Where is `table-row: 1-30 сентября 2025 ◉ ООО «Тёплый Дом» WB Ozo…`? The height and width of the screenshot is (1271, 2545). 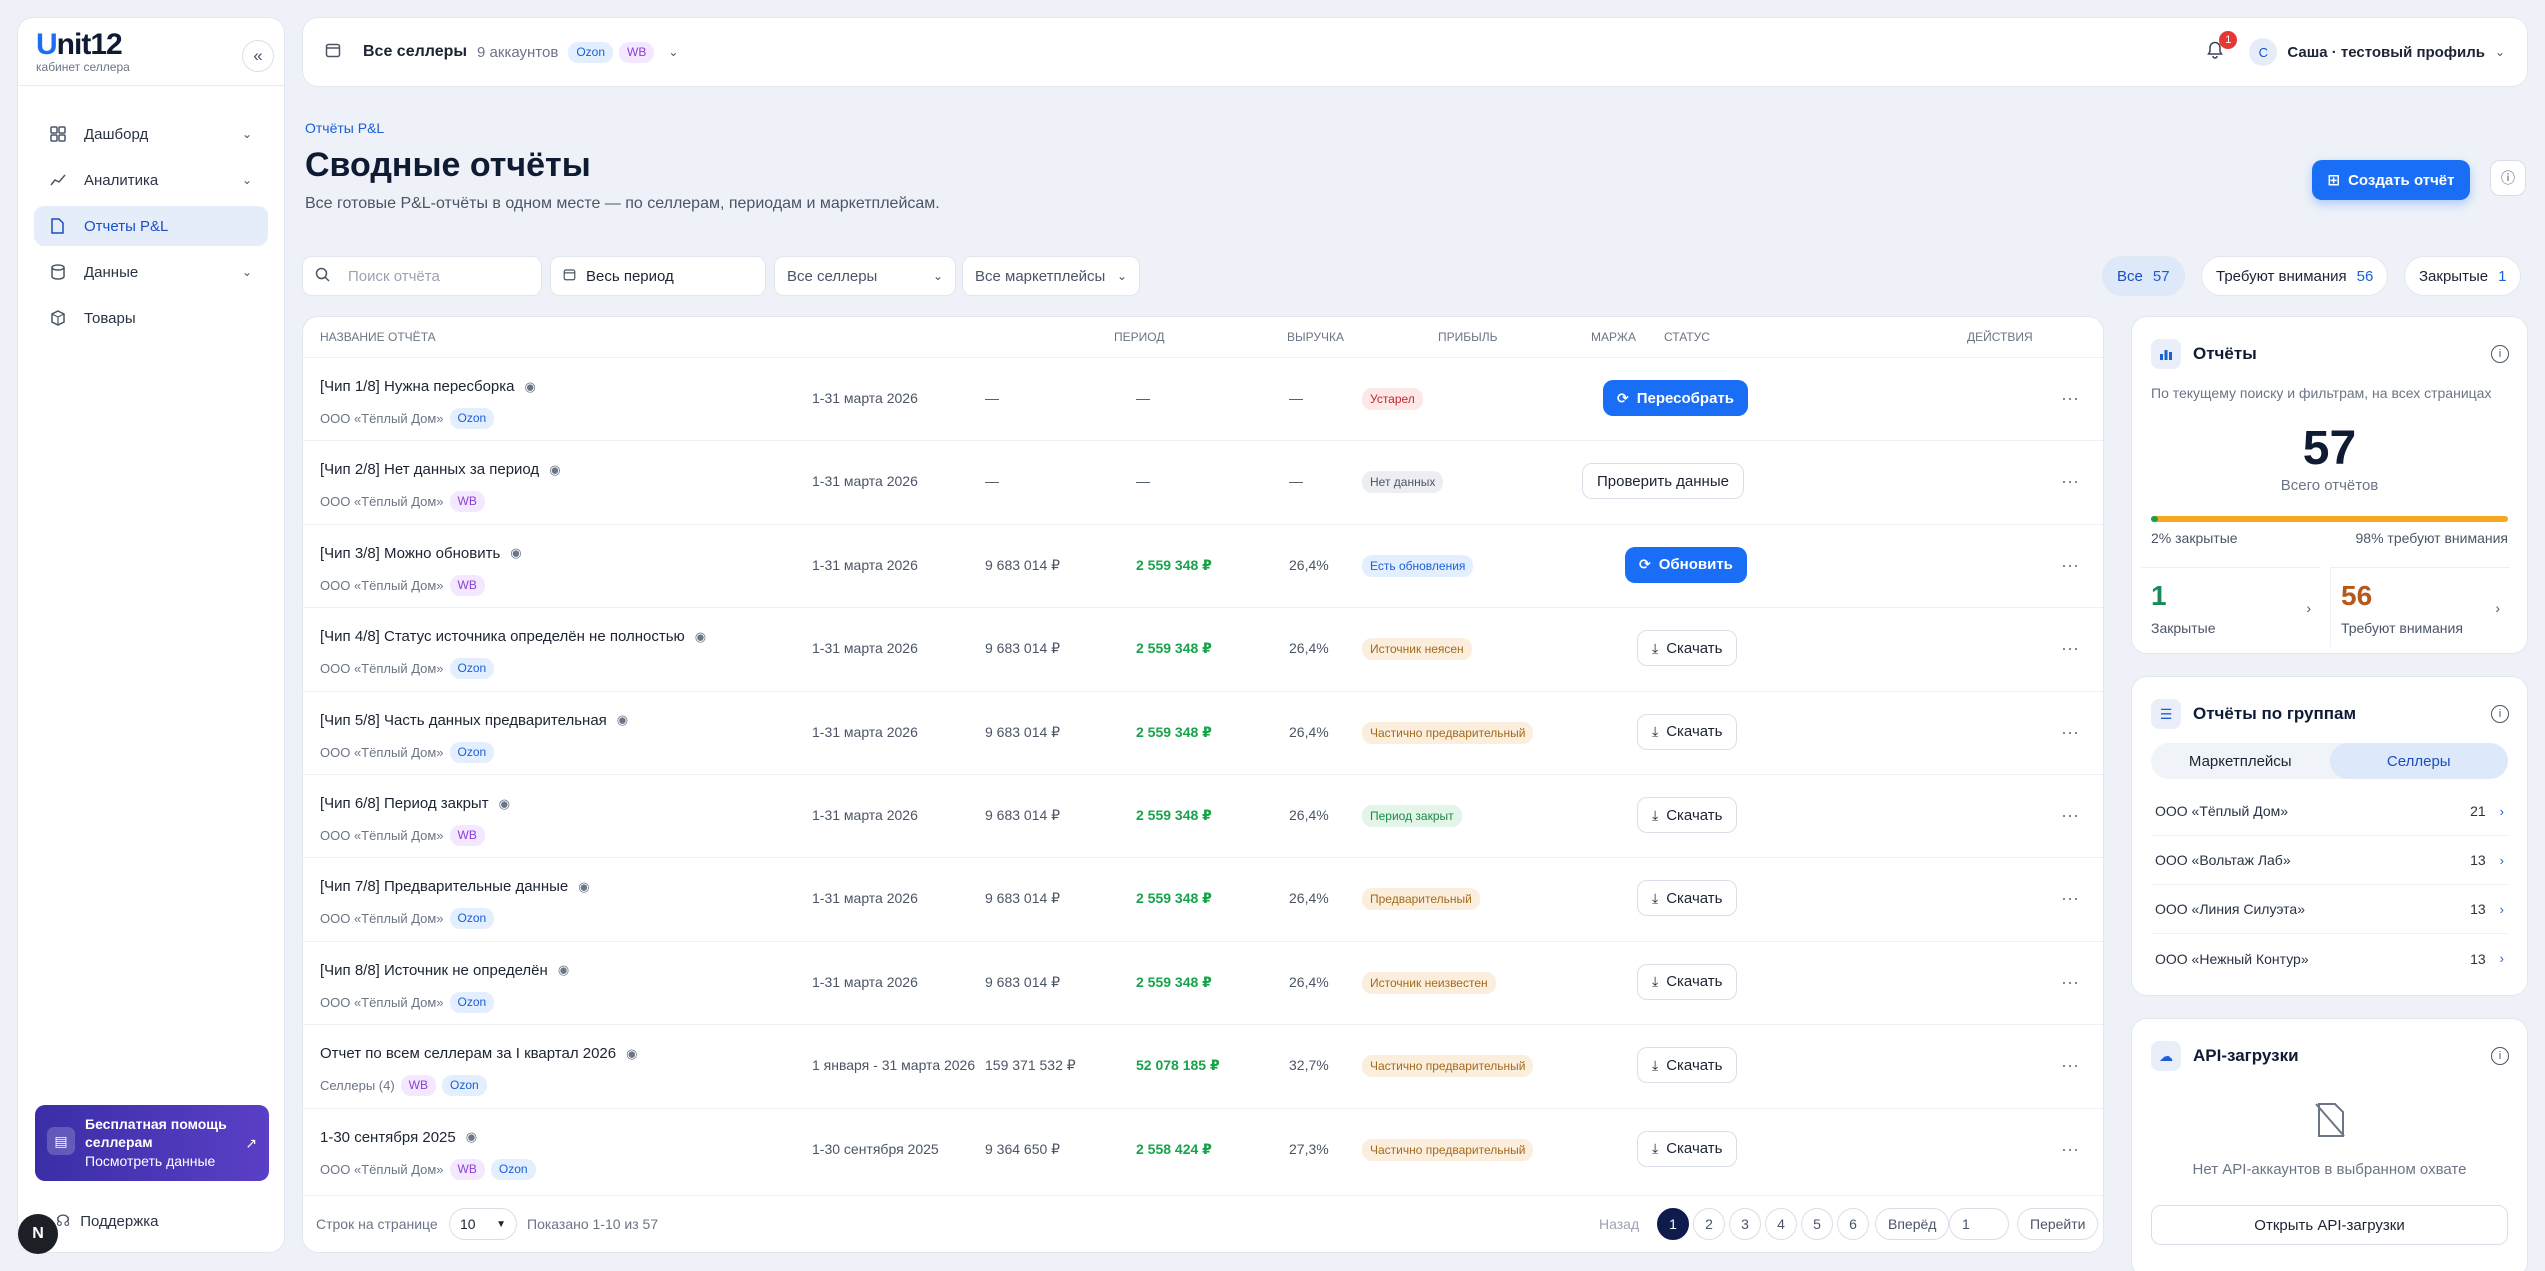 table-row: 1-30 сентября 2025 ◉ ООО «Тёплый Дом» WB Ozo… is located at coordinates (1203, 1149).